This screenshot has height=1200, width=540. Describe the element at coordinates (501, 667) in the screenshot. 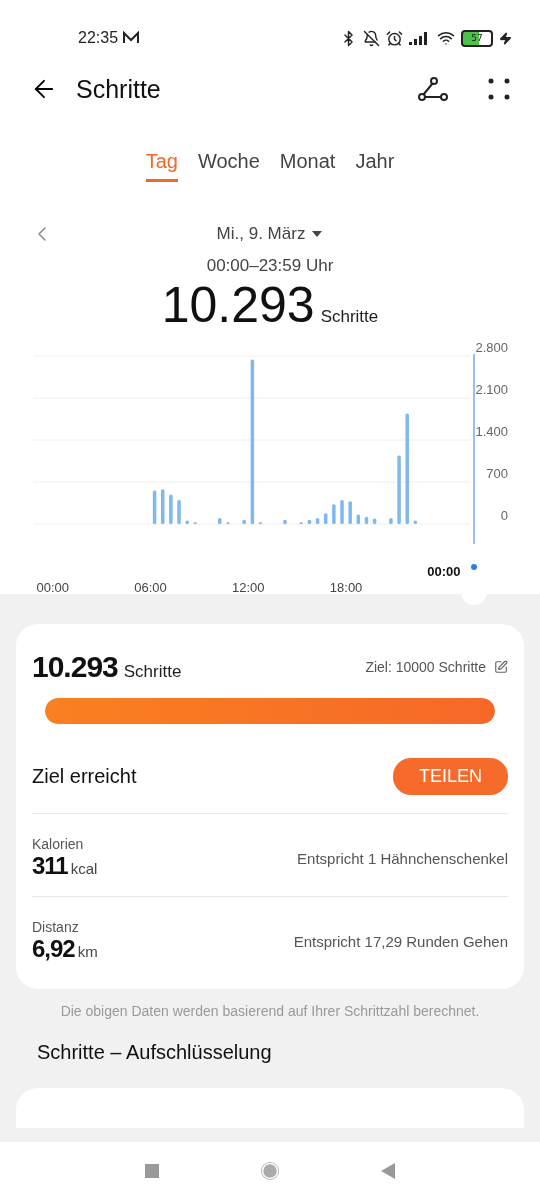

I see `edit-button` at that location.